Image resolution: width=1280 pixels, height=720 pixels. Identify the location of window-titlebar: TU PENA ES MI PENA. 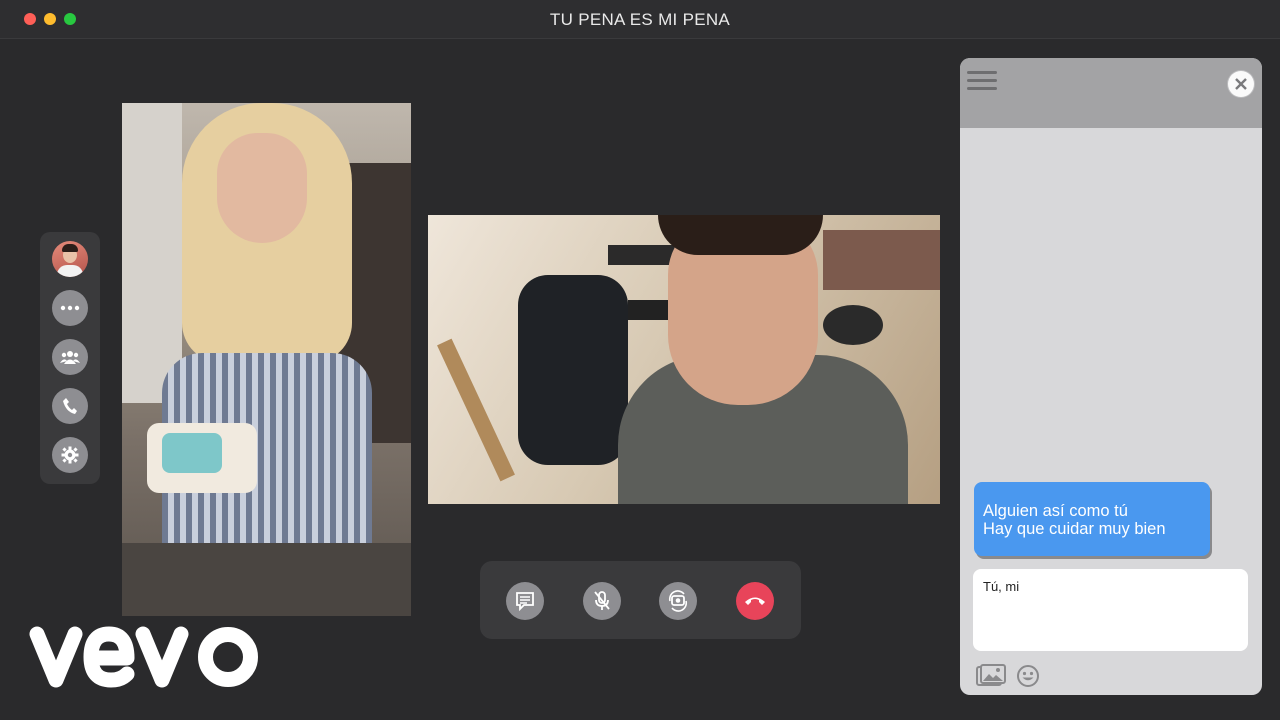
(640, 19).